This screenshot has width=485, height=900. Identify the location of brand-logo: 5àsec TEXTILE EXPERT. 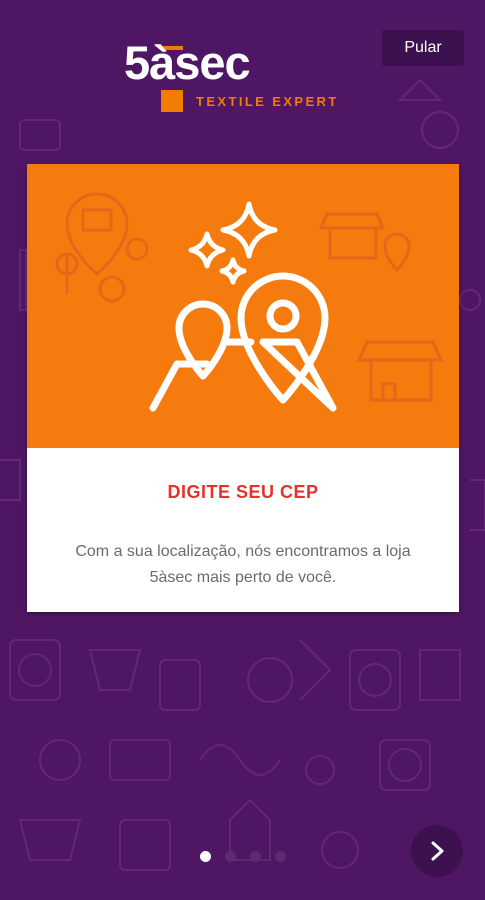
(244, 76).